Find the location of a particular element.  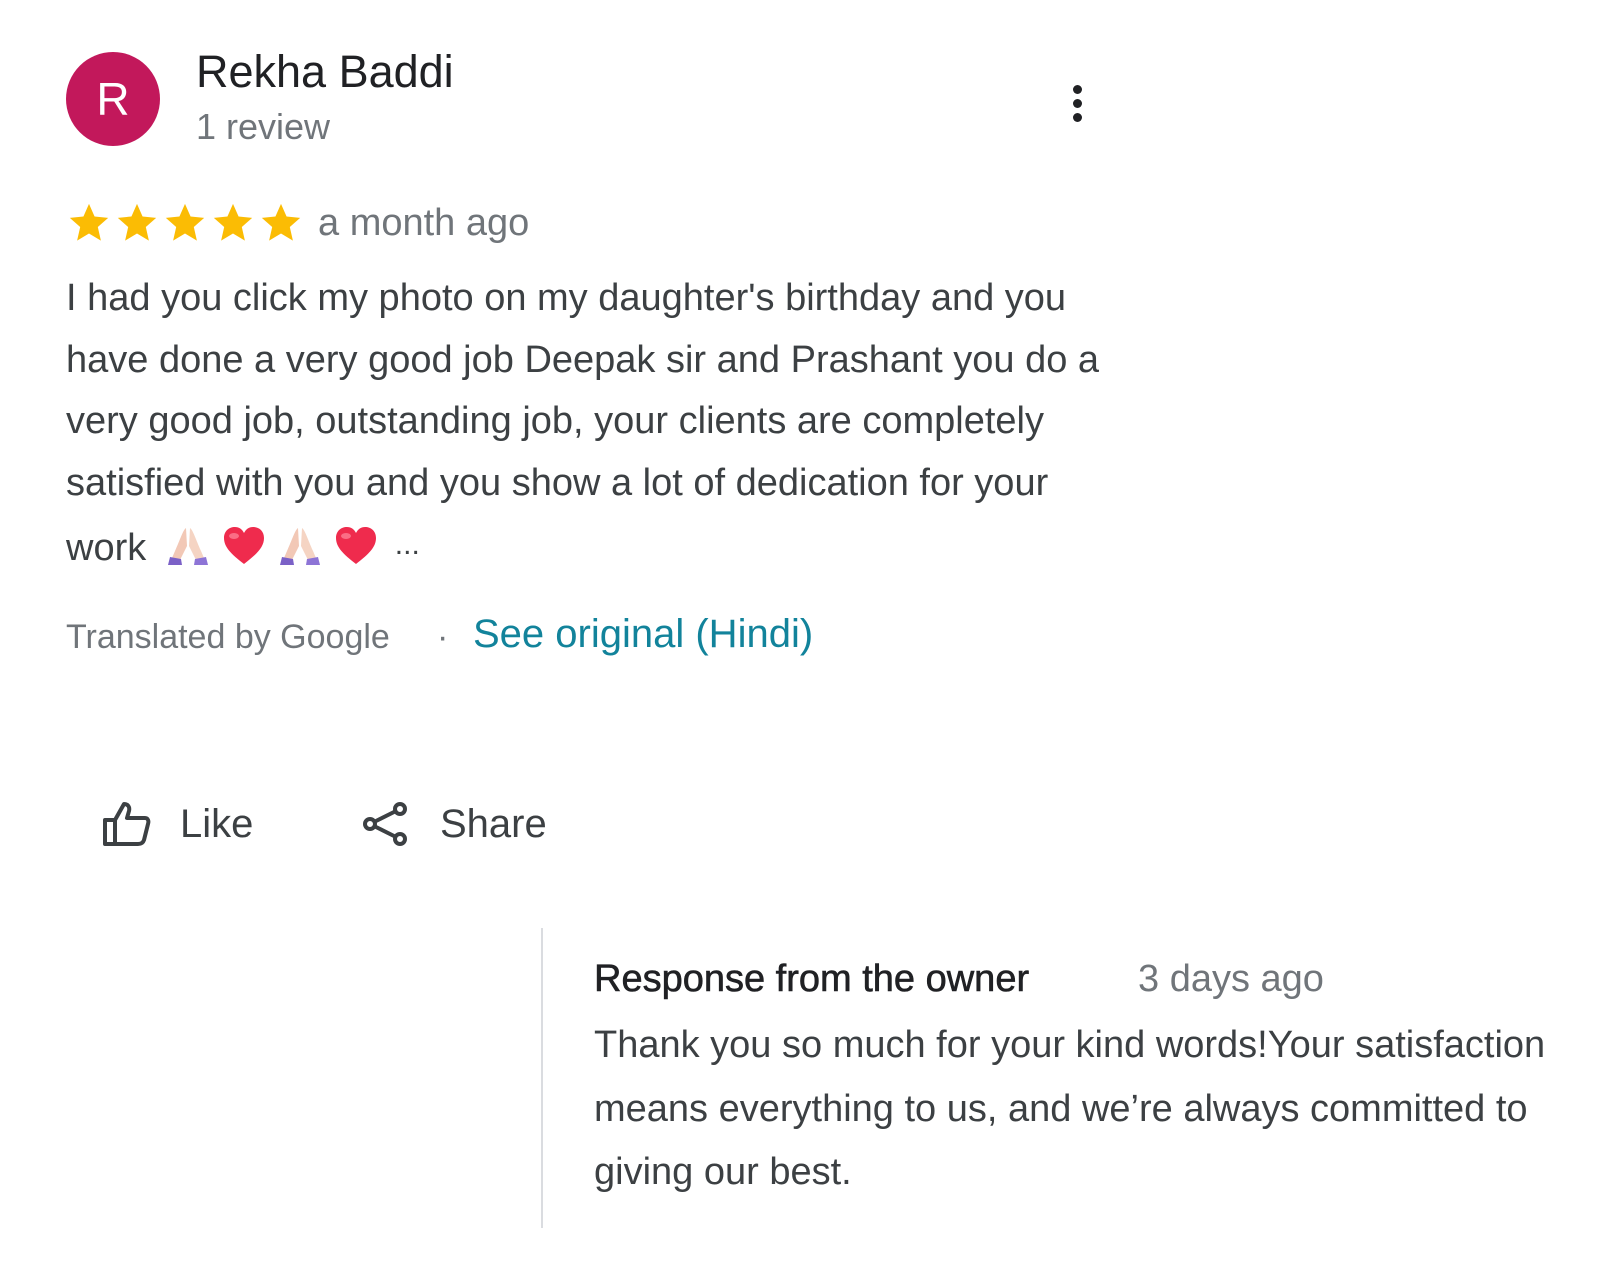

translated-by-label: Translated by Google is located at coordinates (228, 637).